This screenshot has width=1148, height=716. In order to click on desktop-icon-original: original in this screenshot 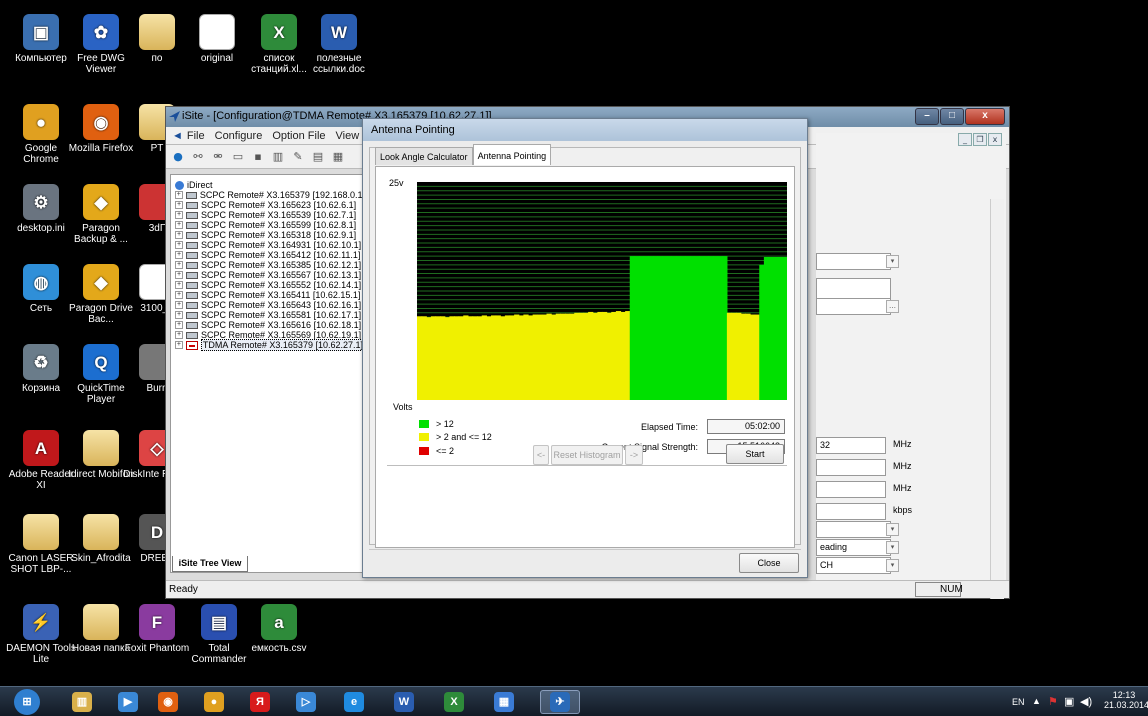, I will do `click(217, 39)`.